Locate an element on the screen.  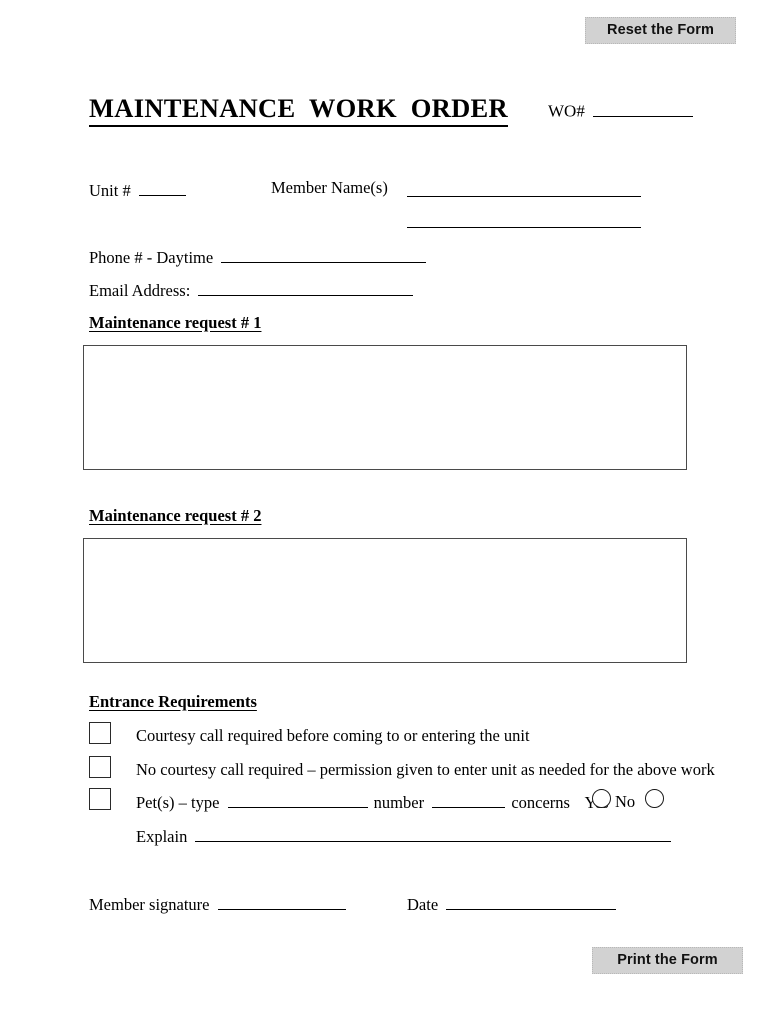
wo-number-blank is located at coordinates (643, 108).